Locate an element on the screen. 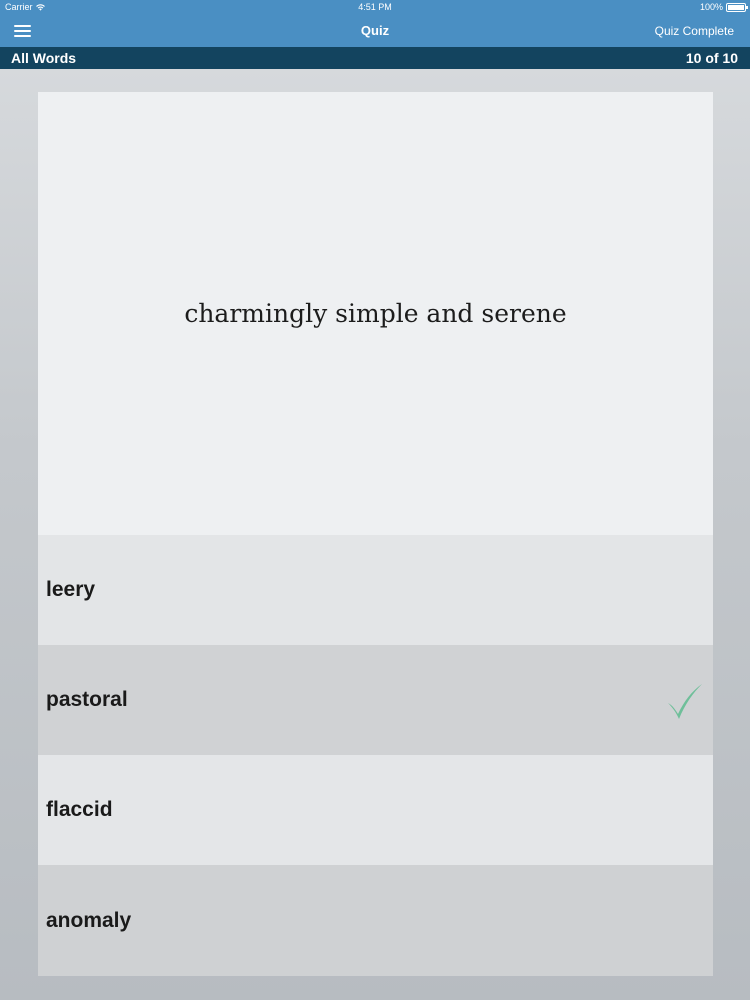 The width and height of the screenshot is (750, 1000). answer-label: anomaly is located at coordinates (89, 920).